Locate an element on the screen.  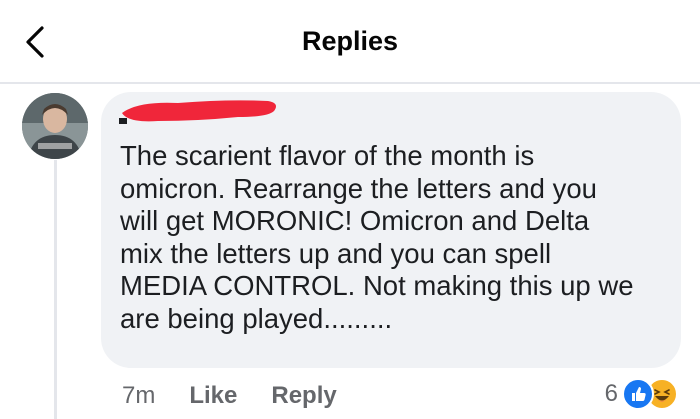
avatar-image is located at coordinates (55, 126).